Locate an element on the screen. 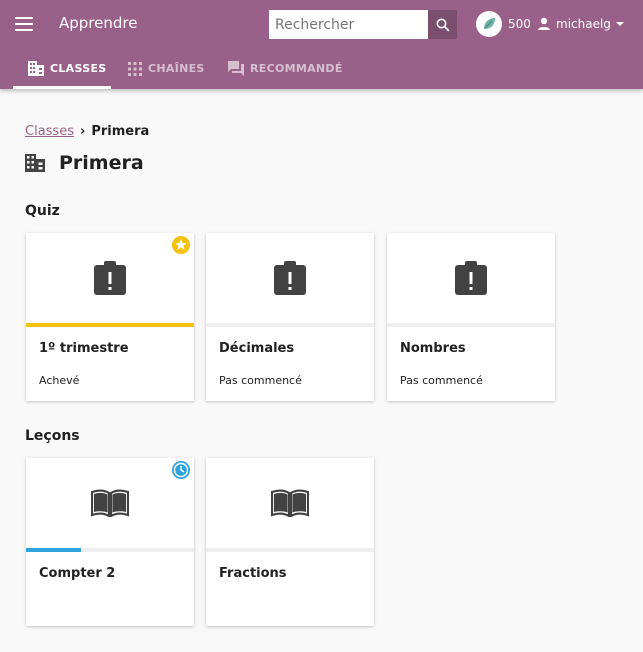  points-badge is located at coordinates (489, 24).